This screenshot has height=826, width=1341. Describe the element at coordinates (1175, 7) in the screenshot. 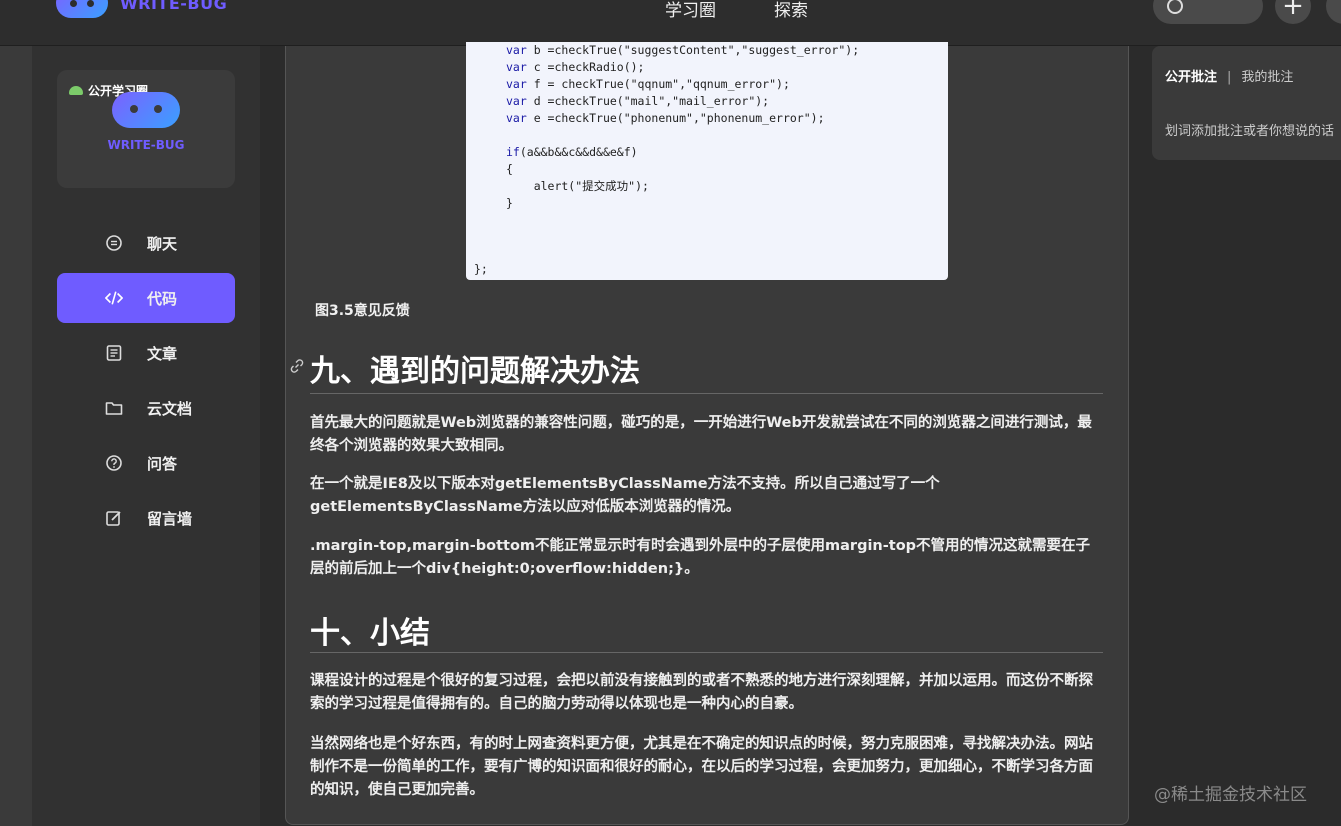

I see `search-icon` at that location.